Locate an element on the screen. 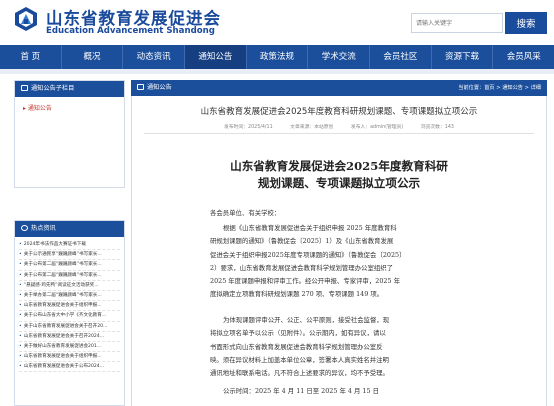 The width and height of the screenshot is (554, 406). article-title: 山东省教育发展促进会2025年度教育科研规划课题、专项课题拟立项公示 is located at coordinates (339, 112).